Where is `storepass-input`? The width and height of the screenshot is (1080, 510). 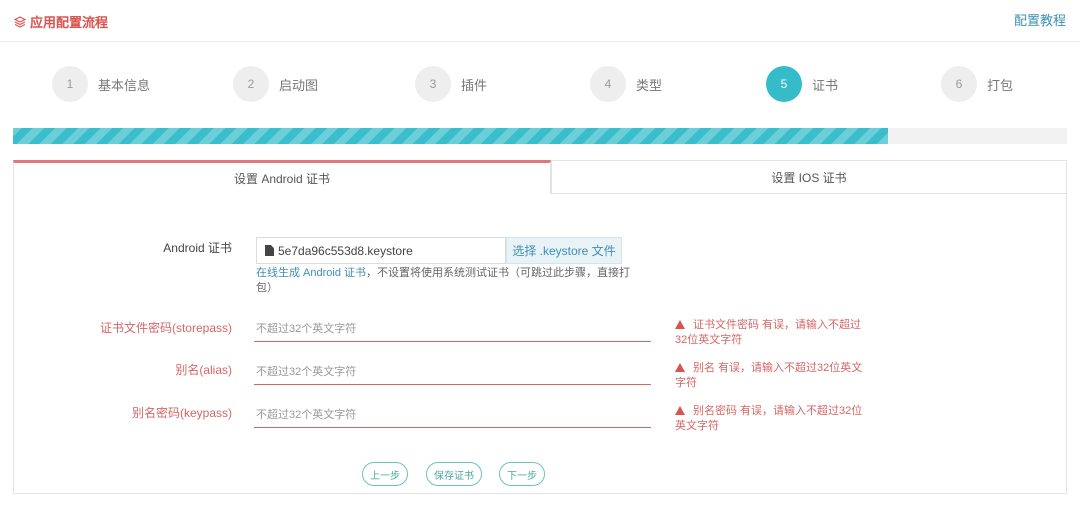
storepass-input is located at coordinates (452, 329).